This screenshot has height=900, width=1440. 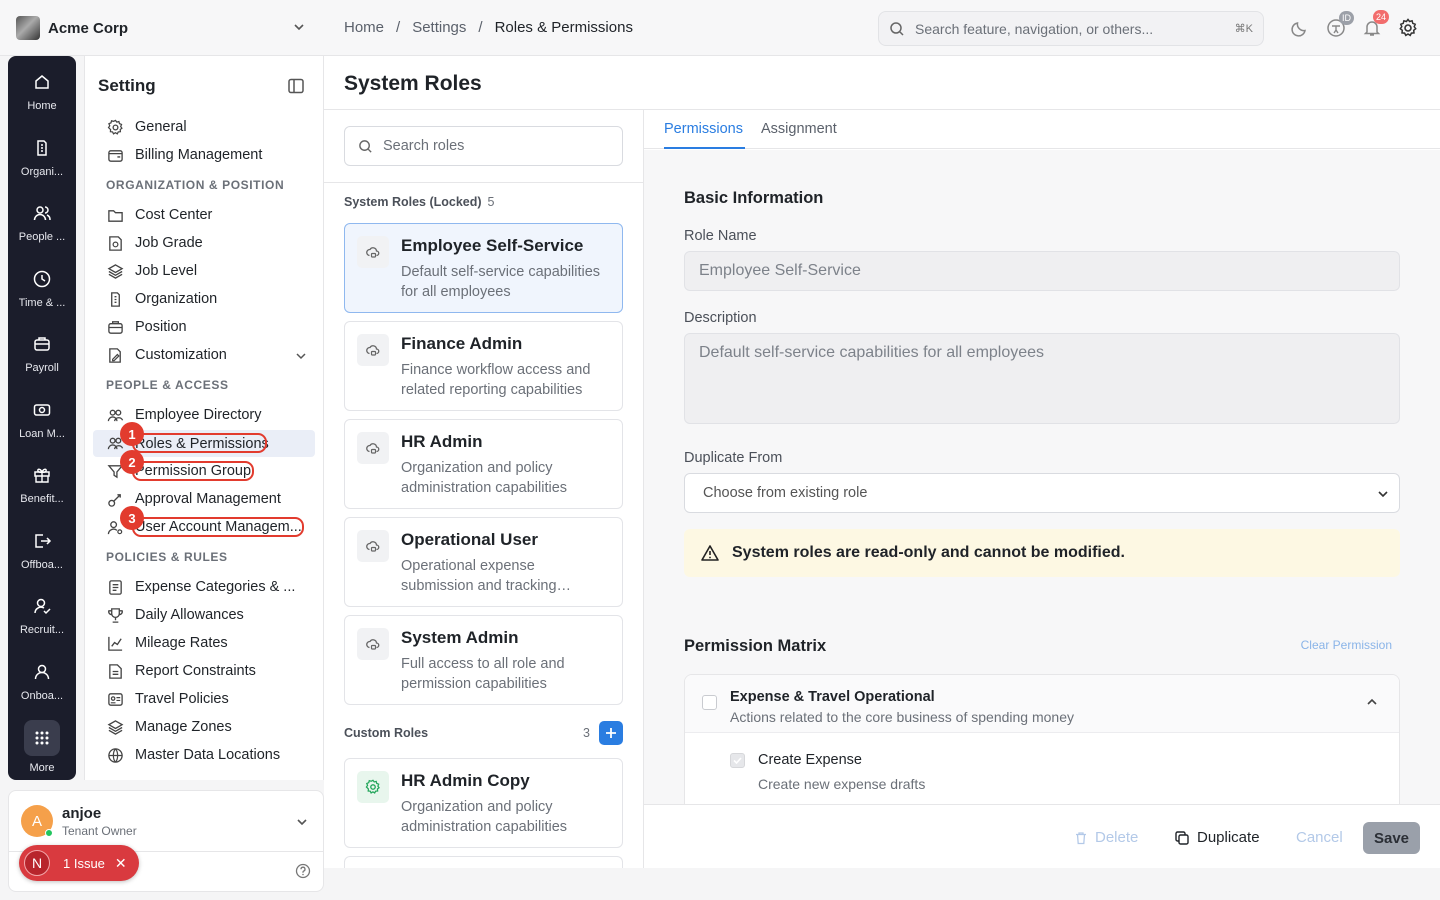 I want to click on shortcut-hint: ⌘K, so click(x=1243, y=29).